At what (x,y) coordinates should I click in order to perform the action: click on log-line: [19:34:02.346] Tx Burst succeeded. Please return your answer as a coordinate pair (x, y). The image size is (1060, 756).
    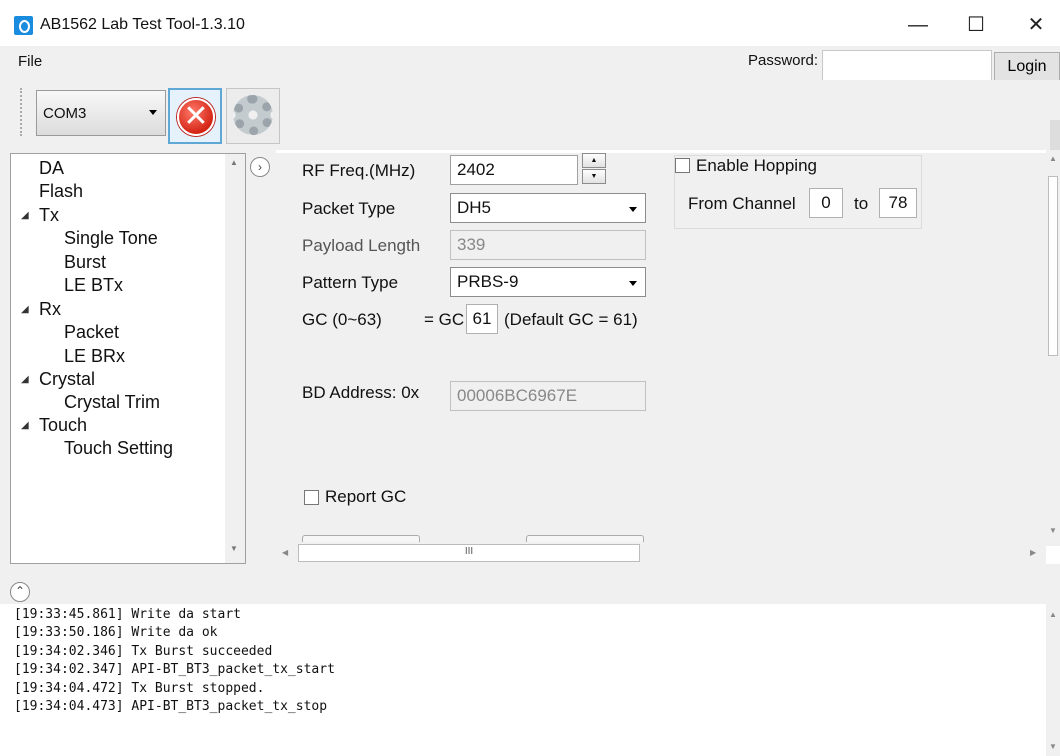
    Looking at the image, I should click on (143, 651).